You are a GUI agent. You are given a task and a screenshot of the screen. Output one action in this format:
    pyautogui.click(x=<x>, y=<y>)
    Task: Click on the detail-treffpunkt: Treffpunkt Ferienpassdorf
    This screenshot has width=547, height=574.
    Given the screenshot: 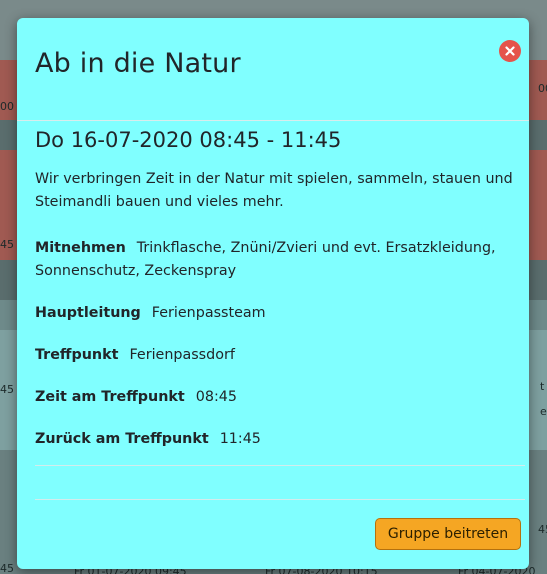 What is the action you would take?
    pyautogui.click(x=274, y=355)
    